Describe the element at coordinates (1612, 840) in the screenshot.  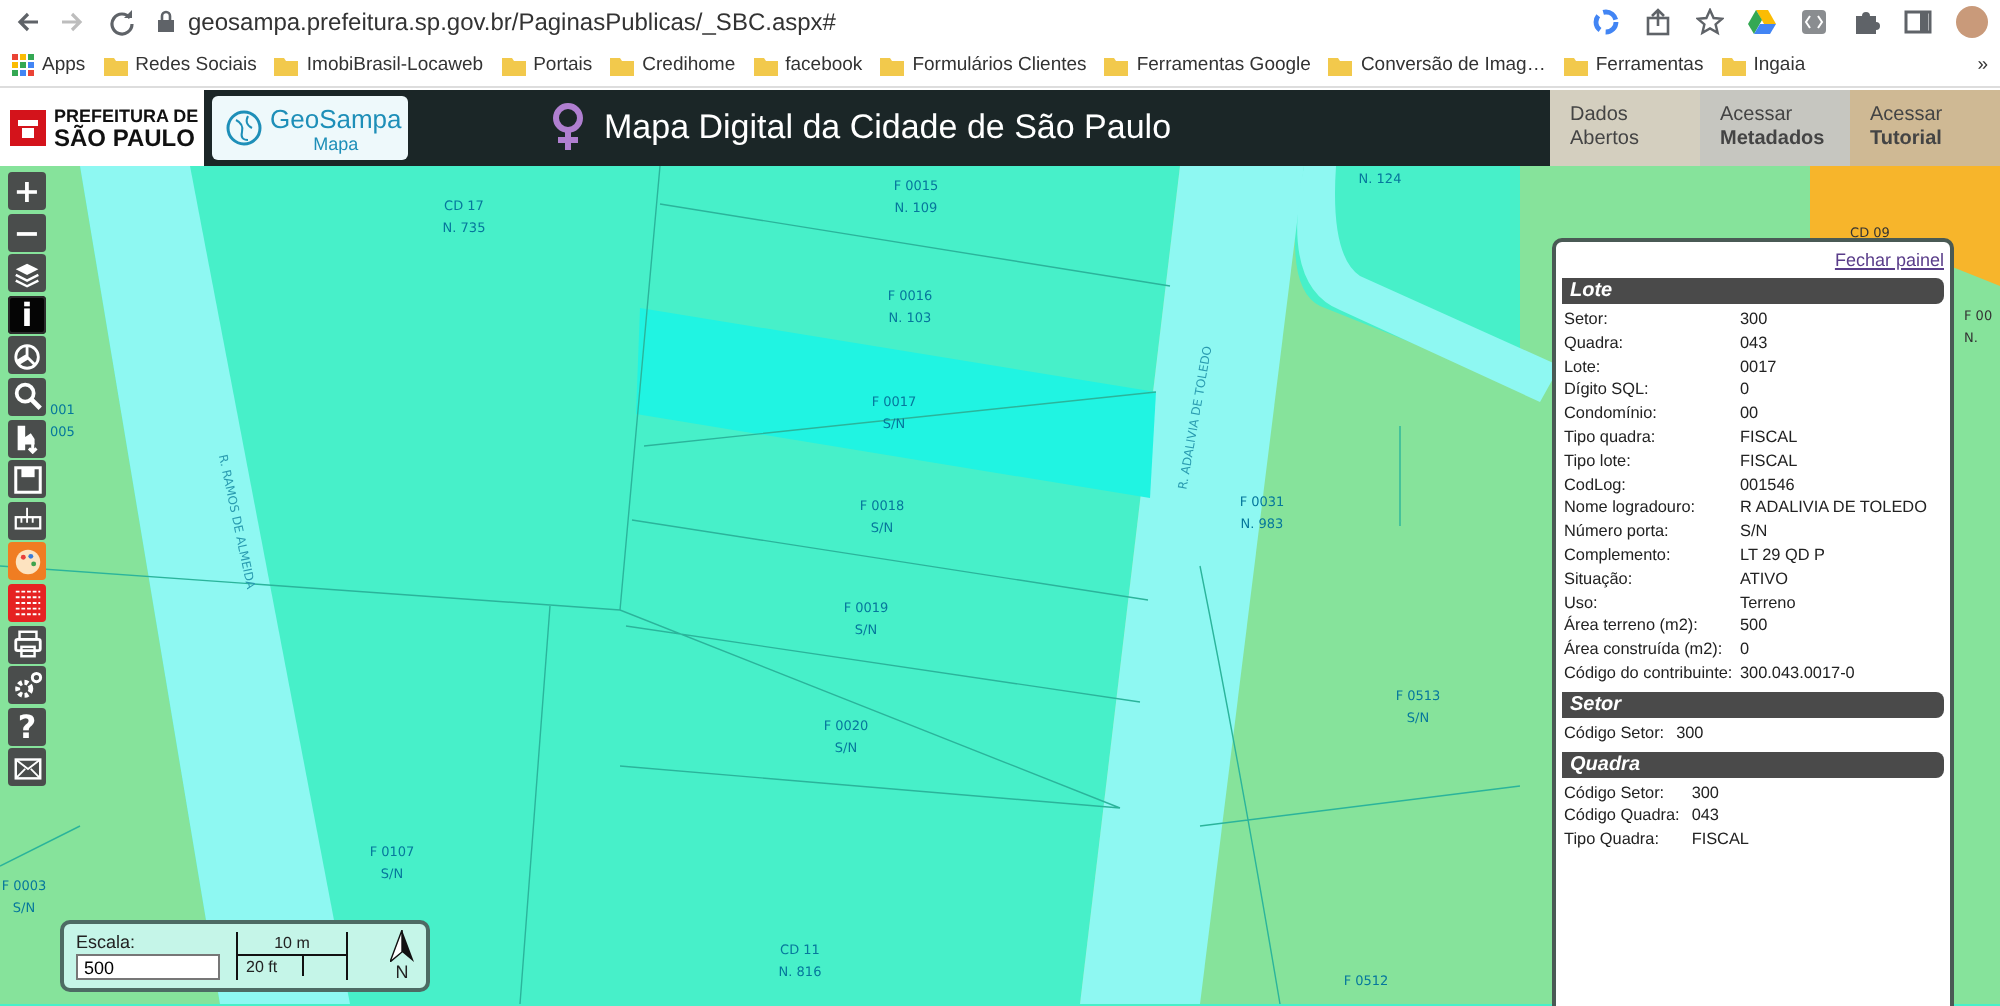
I see `field-label: Tipo Quadra:` at that location.